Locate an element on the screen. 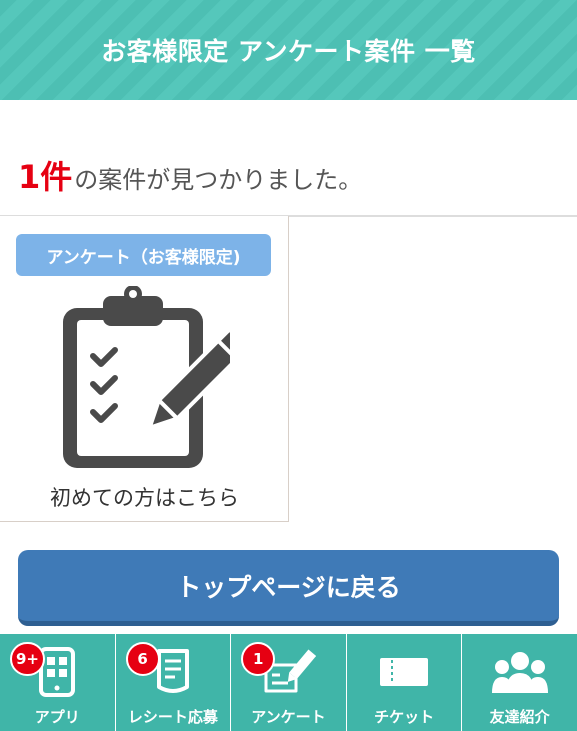 The height and width of the screenshot is (731, 577). clipboard-checklist-pencil-icon is located at coordinates (146, 377).